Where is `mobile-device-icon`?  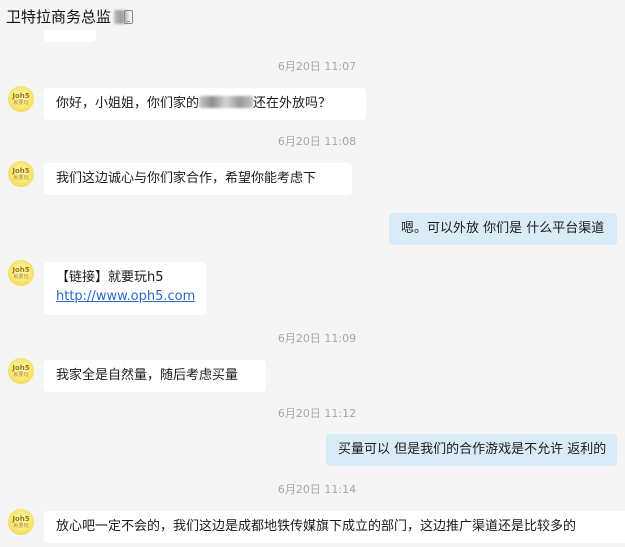 mobile-device-icon is located at coordinates (128, 17).